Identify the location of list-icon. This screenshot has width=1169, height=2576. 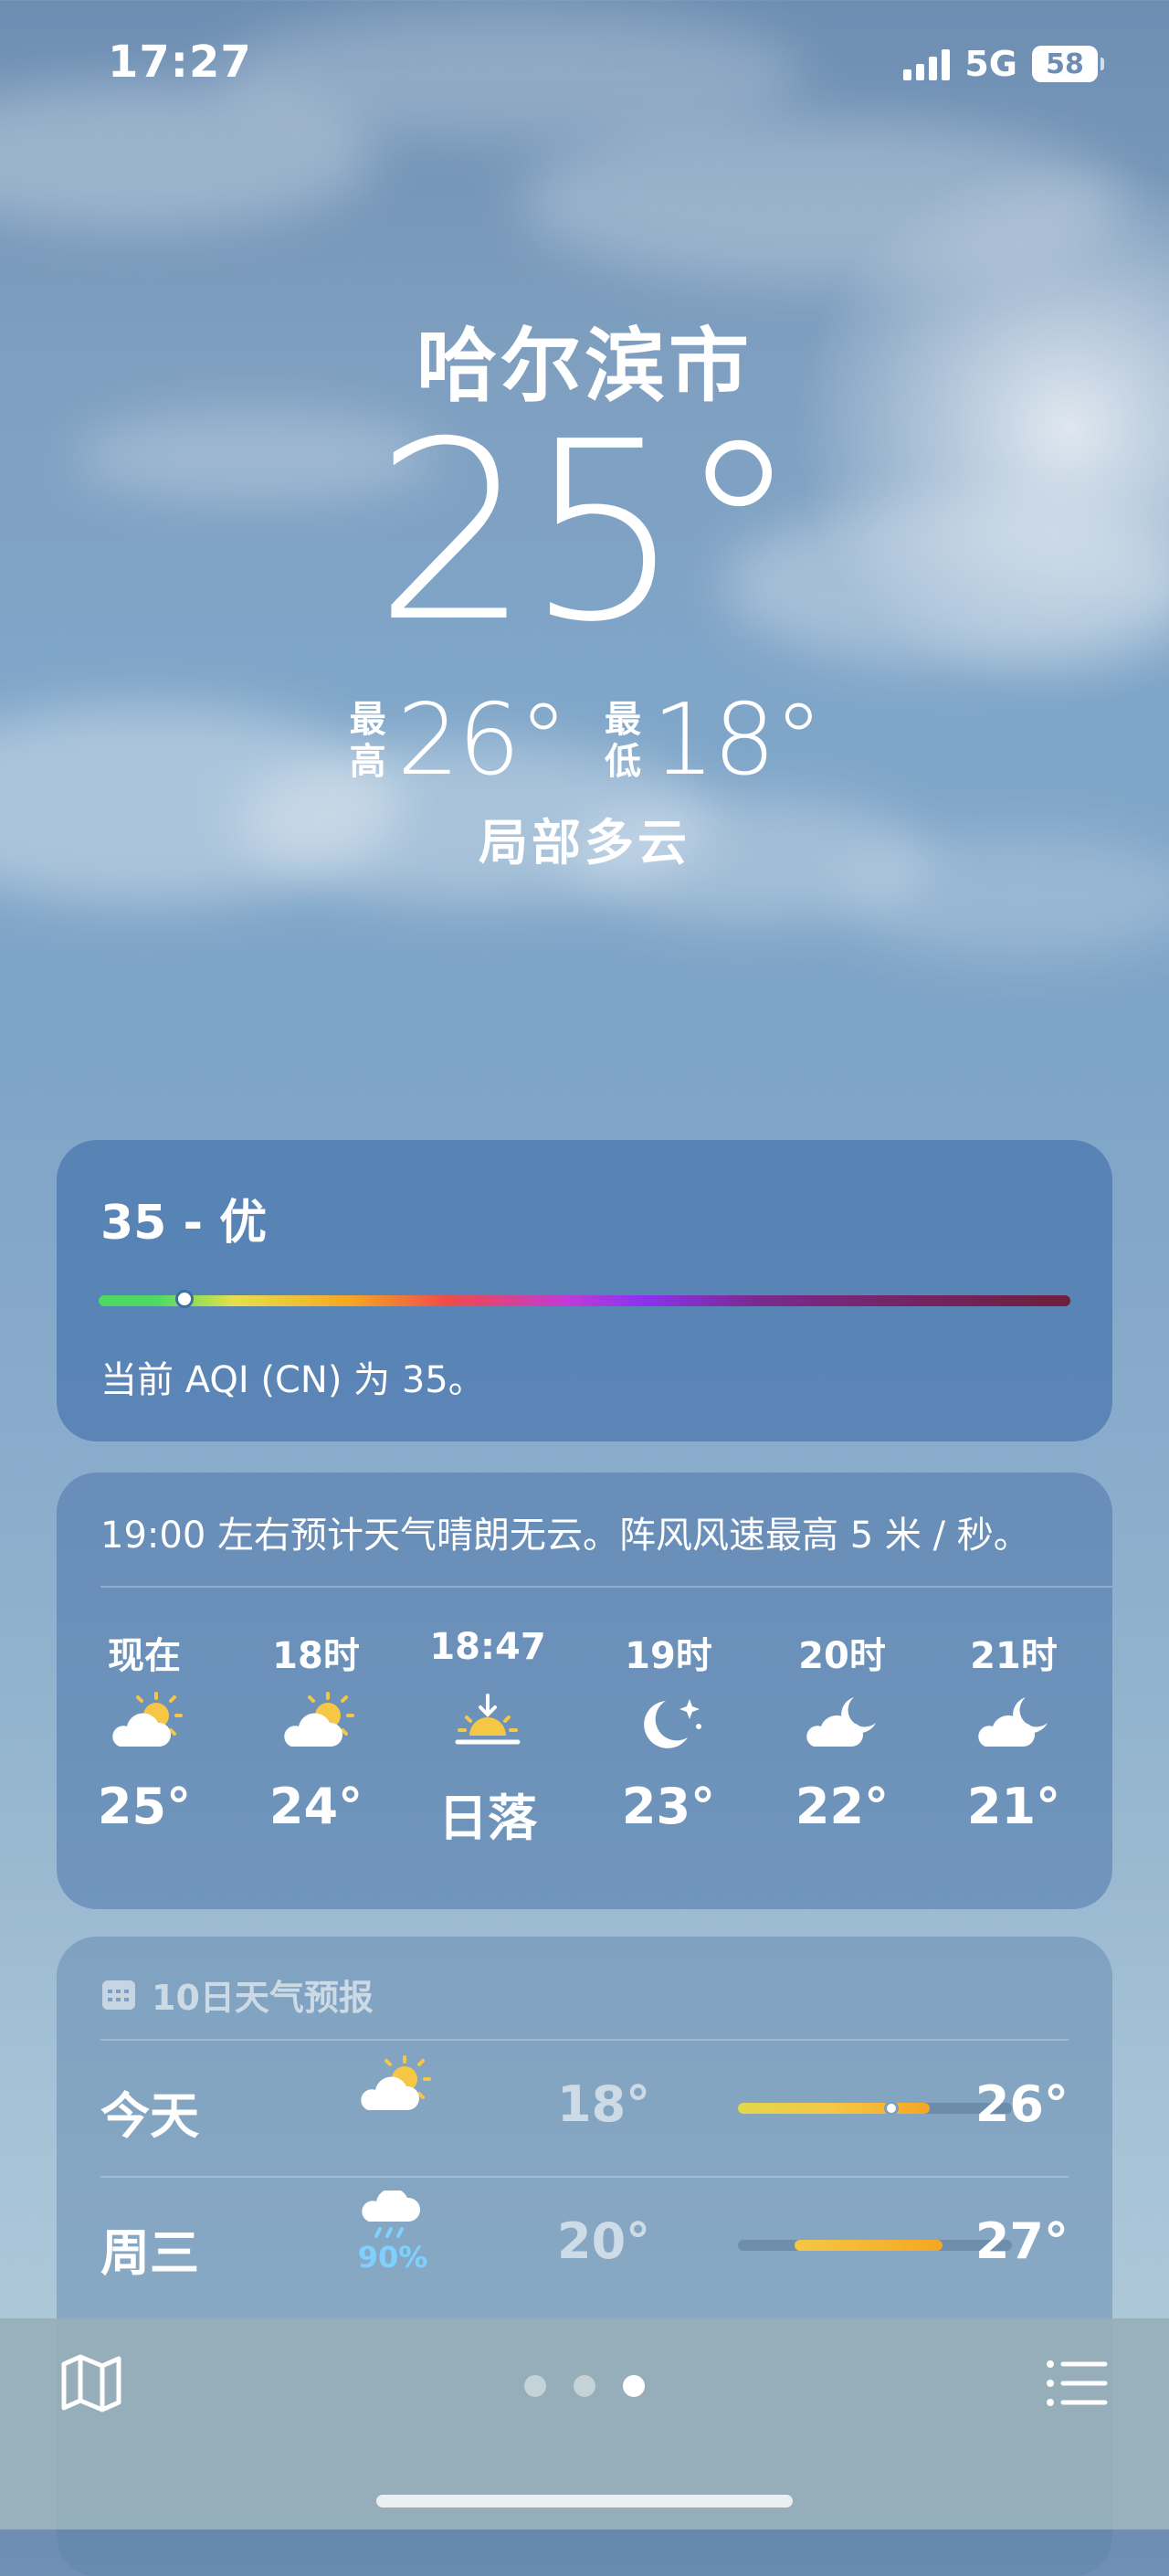
(1077, 2383).